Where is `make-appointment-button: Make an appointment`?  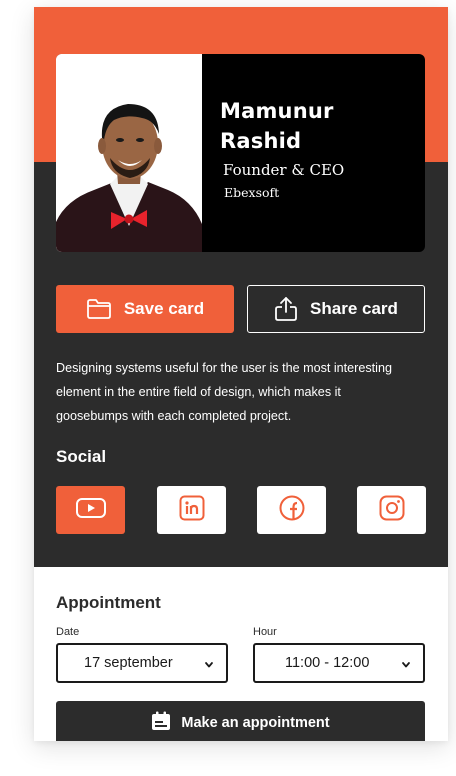 make-appointment-button: Make an appointment is located at coordinates (240, 721).